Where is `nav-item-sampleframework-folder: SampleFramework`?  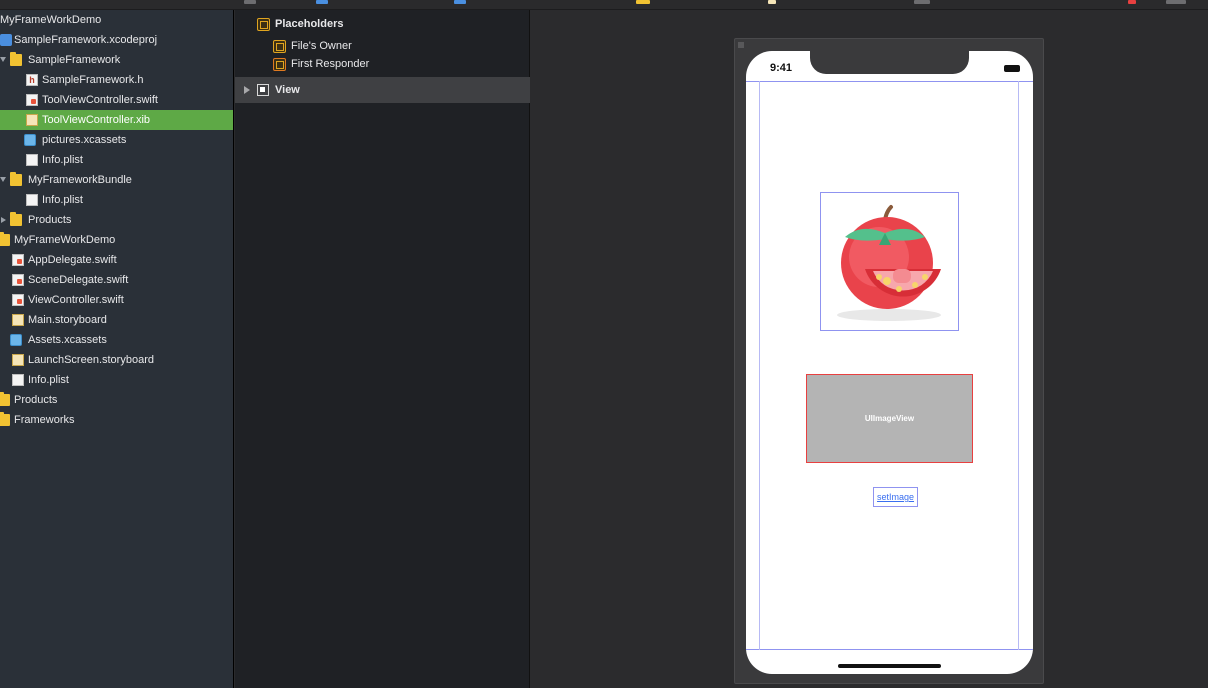
nav-item-sampleframework-folder: SampleFramework is located at coordinates (116, 60).